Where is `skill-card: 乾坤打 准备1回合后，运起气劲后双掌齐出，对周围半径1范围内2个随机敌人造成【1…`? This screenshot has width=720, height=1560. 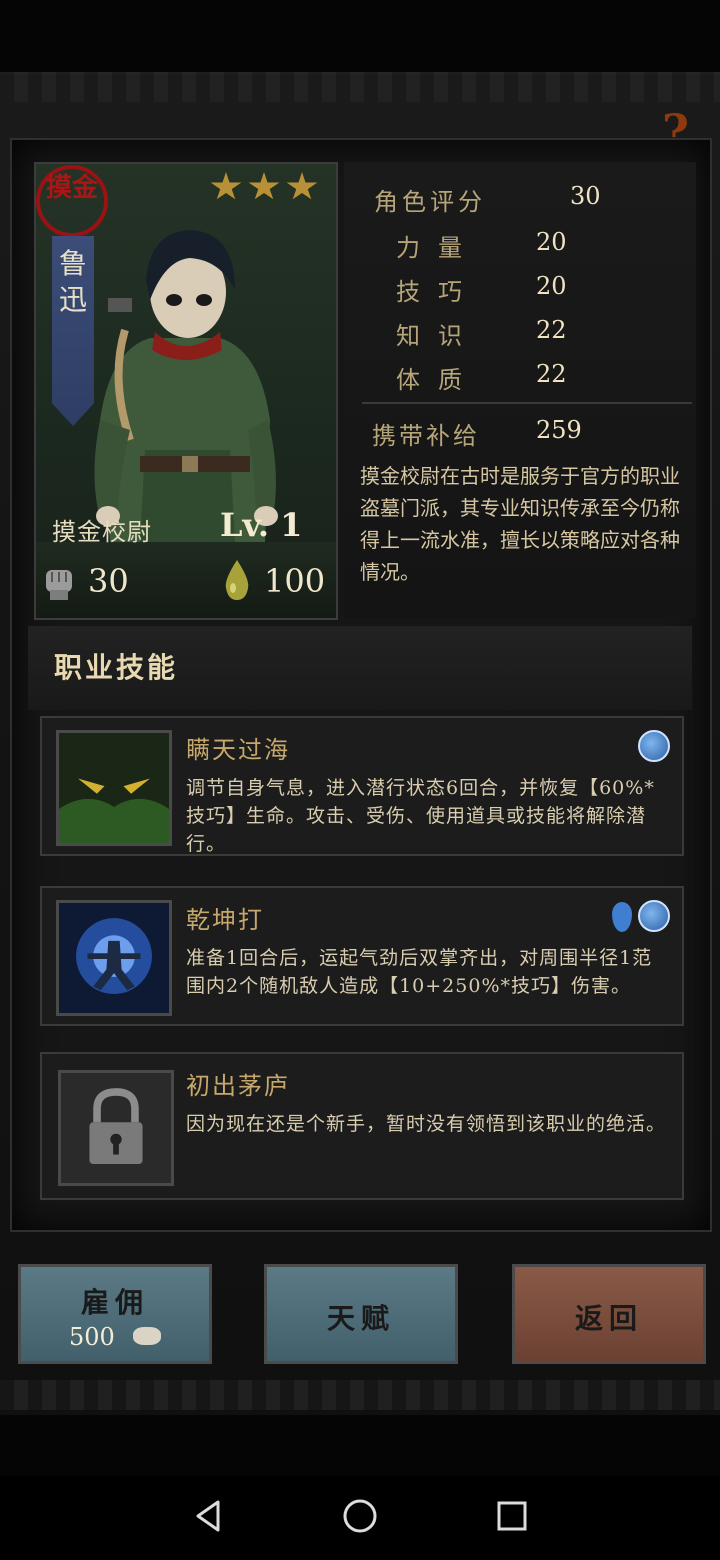
skill-card: 乾坤打 准备1回合后，运起气劲后双掌齐出，对周围半径1范围内2个随机敌人造成【1… is located at coordinates (362, 956).